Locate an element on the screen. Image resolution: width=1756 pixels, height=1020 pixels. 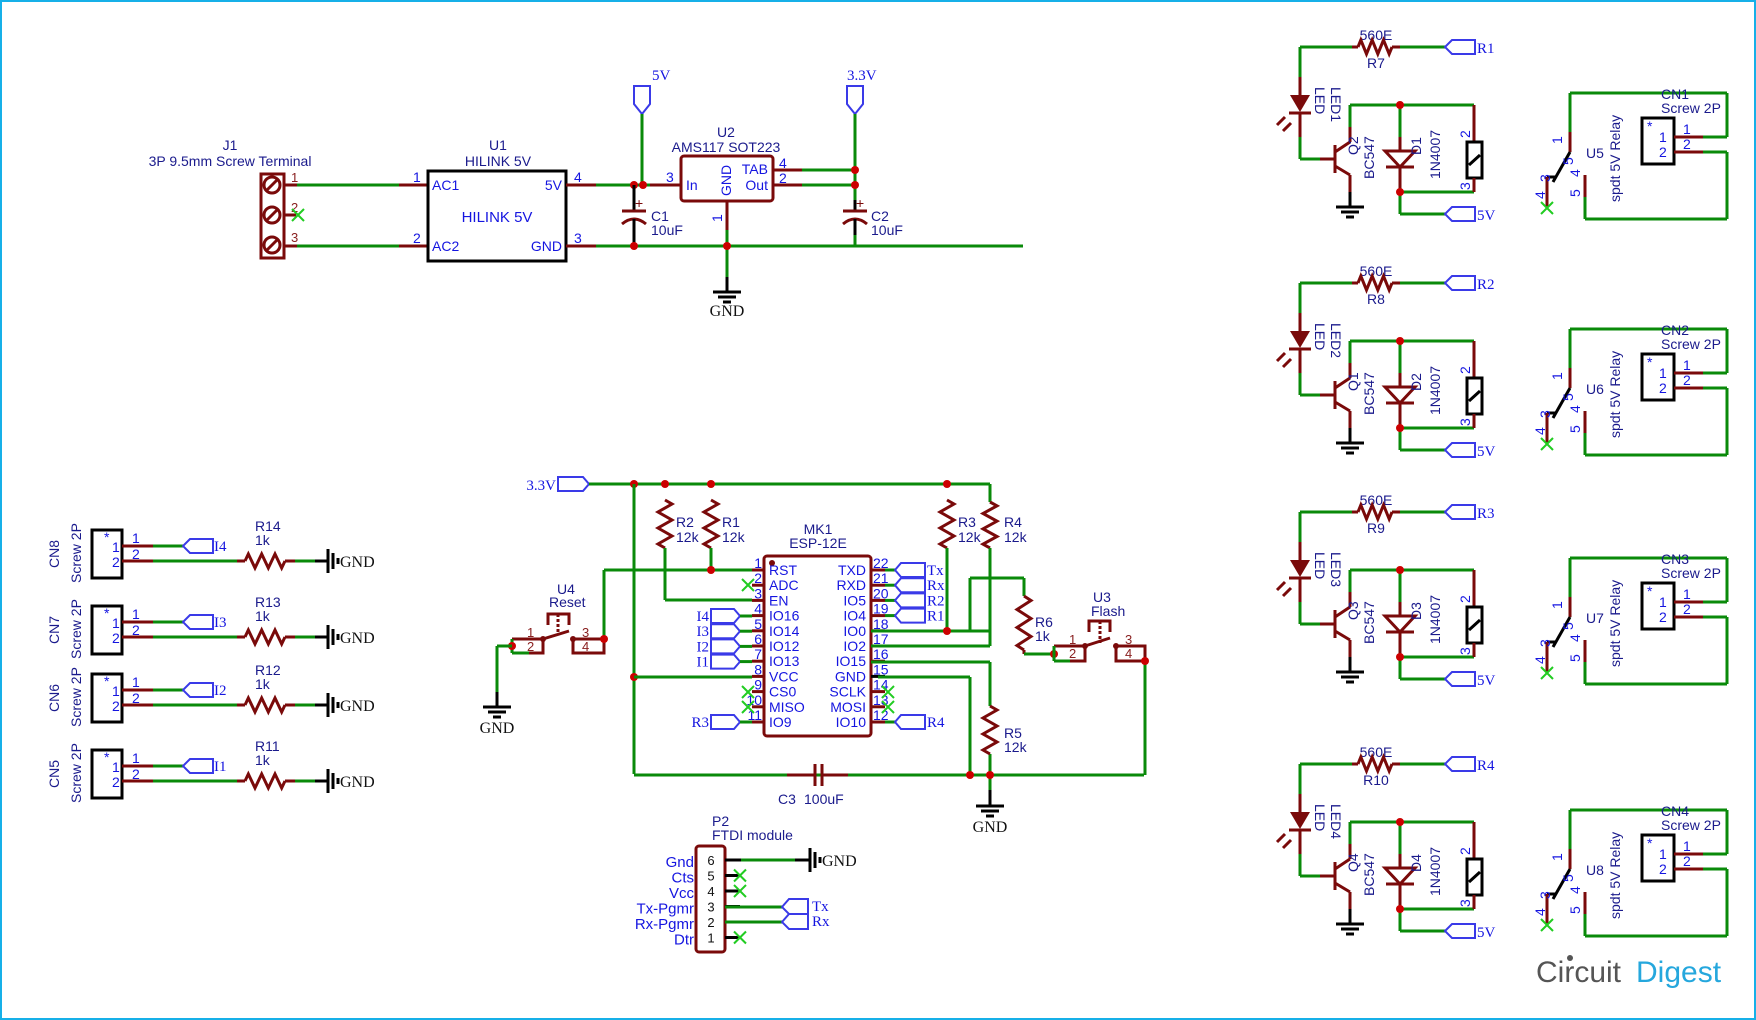
ftdi-pinname: Gnd is located at coordinates (680, 862).